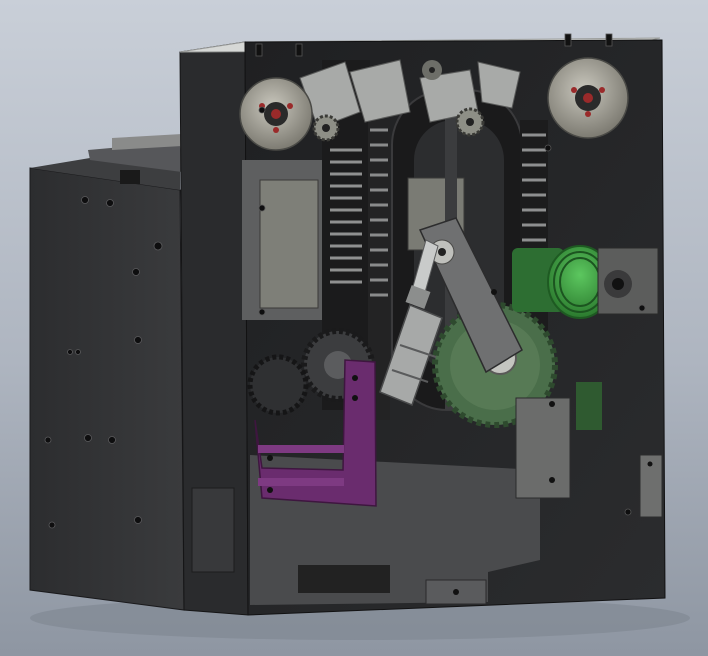  What do you see at coordinates (213, 530) in the screenshot?
I see `side-access-panel` at bounding box center [213, 530].